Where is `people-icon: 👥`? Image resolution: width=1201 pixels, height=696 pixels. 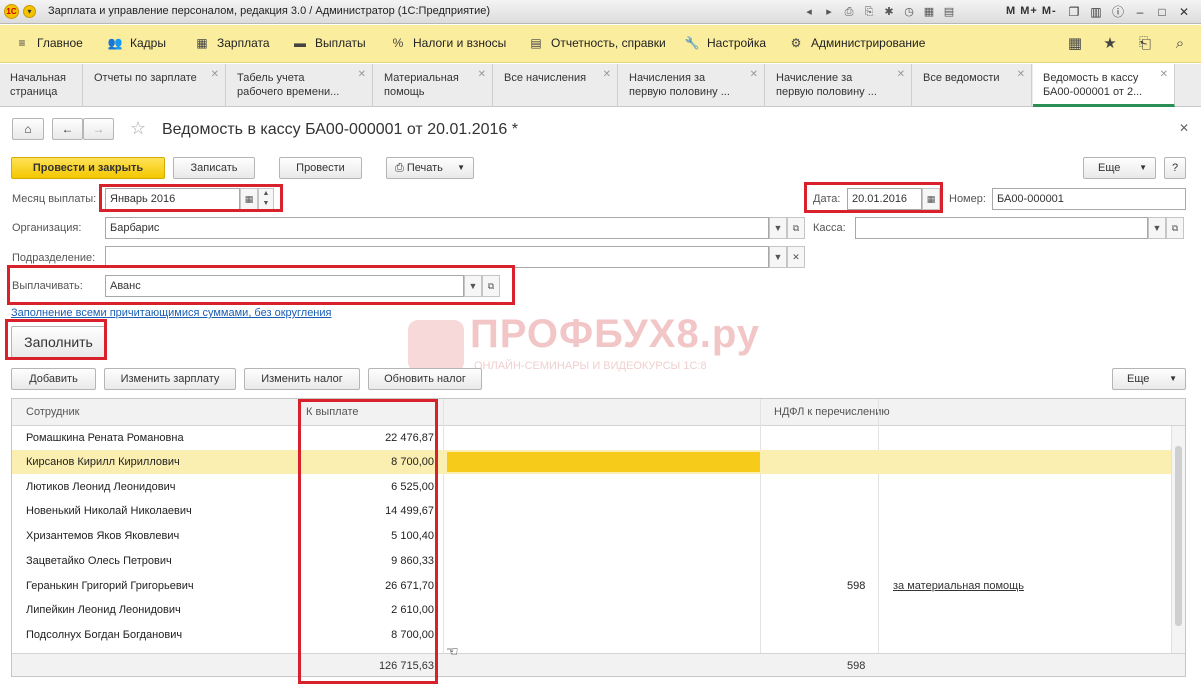
people-icon: 👥 is located at coordinates (115, 43).